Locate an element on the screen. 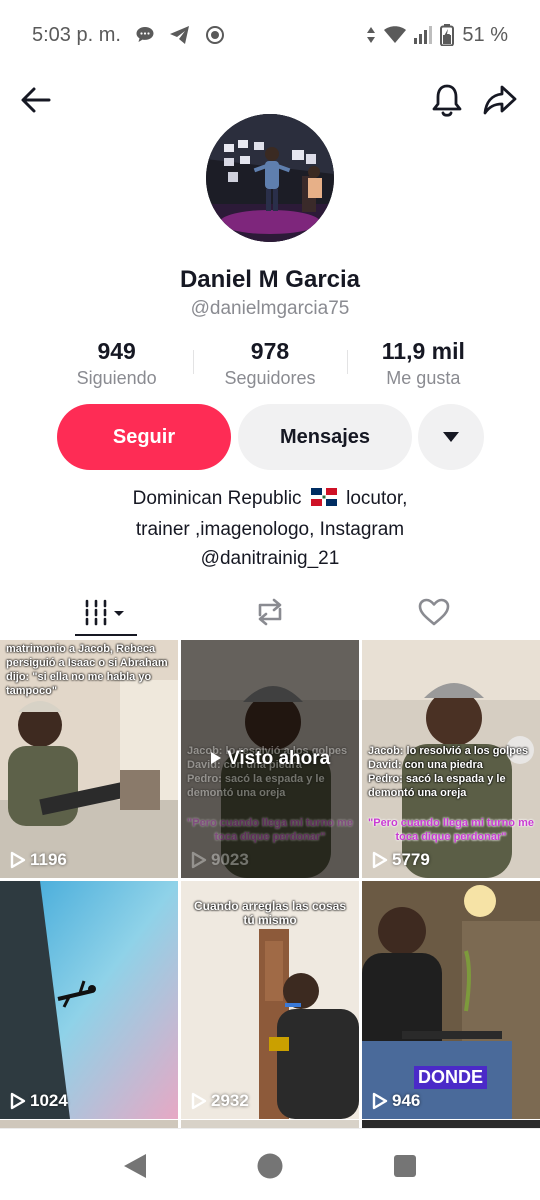 Image resolution: width=540 pixels, height=1200 pixels. view-count: 1196 is located at coordinates (48, 859).